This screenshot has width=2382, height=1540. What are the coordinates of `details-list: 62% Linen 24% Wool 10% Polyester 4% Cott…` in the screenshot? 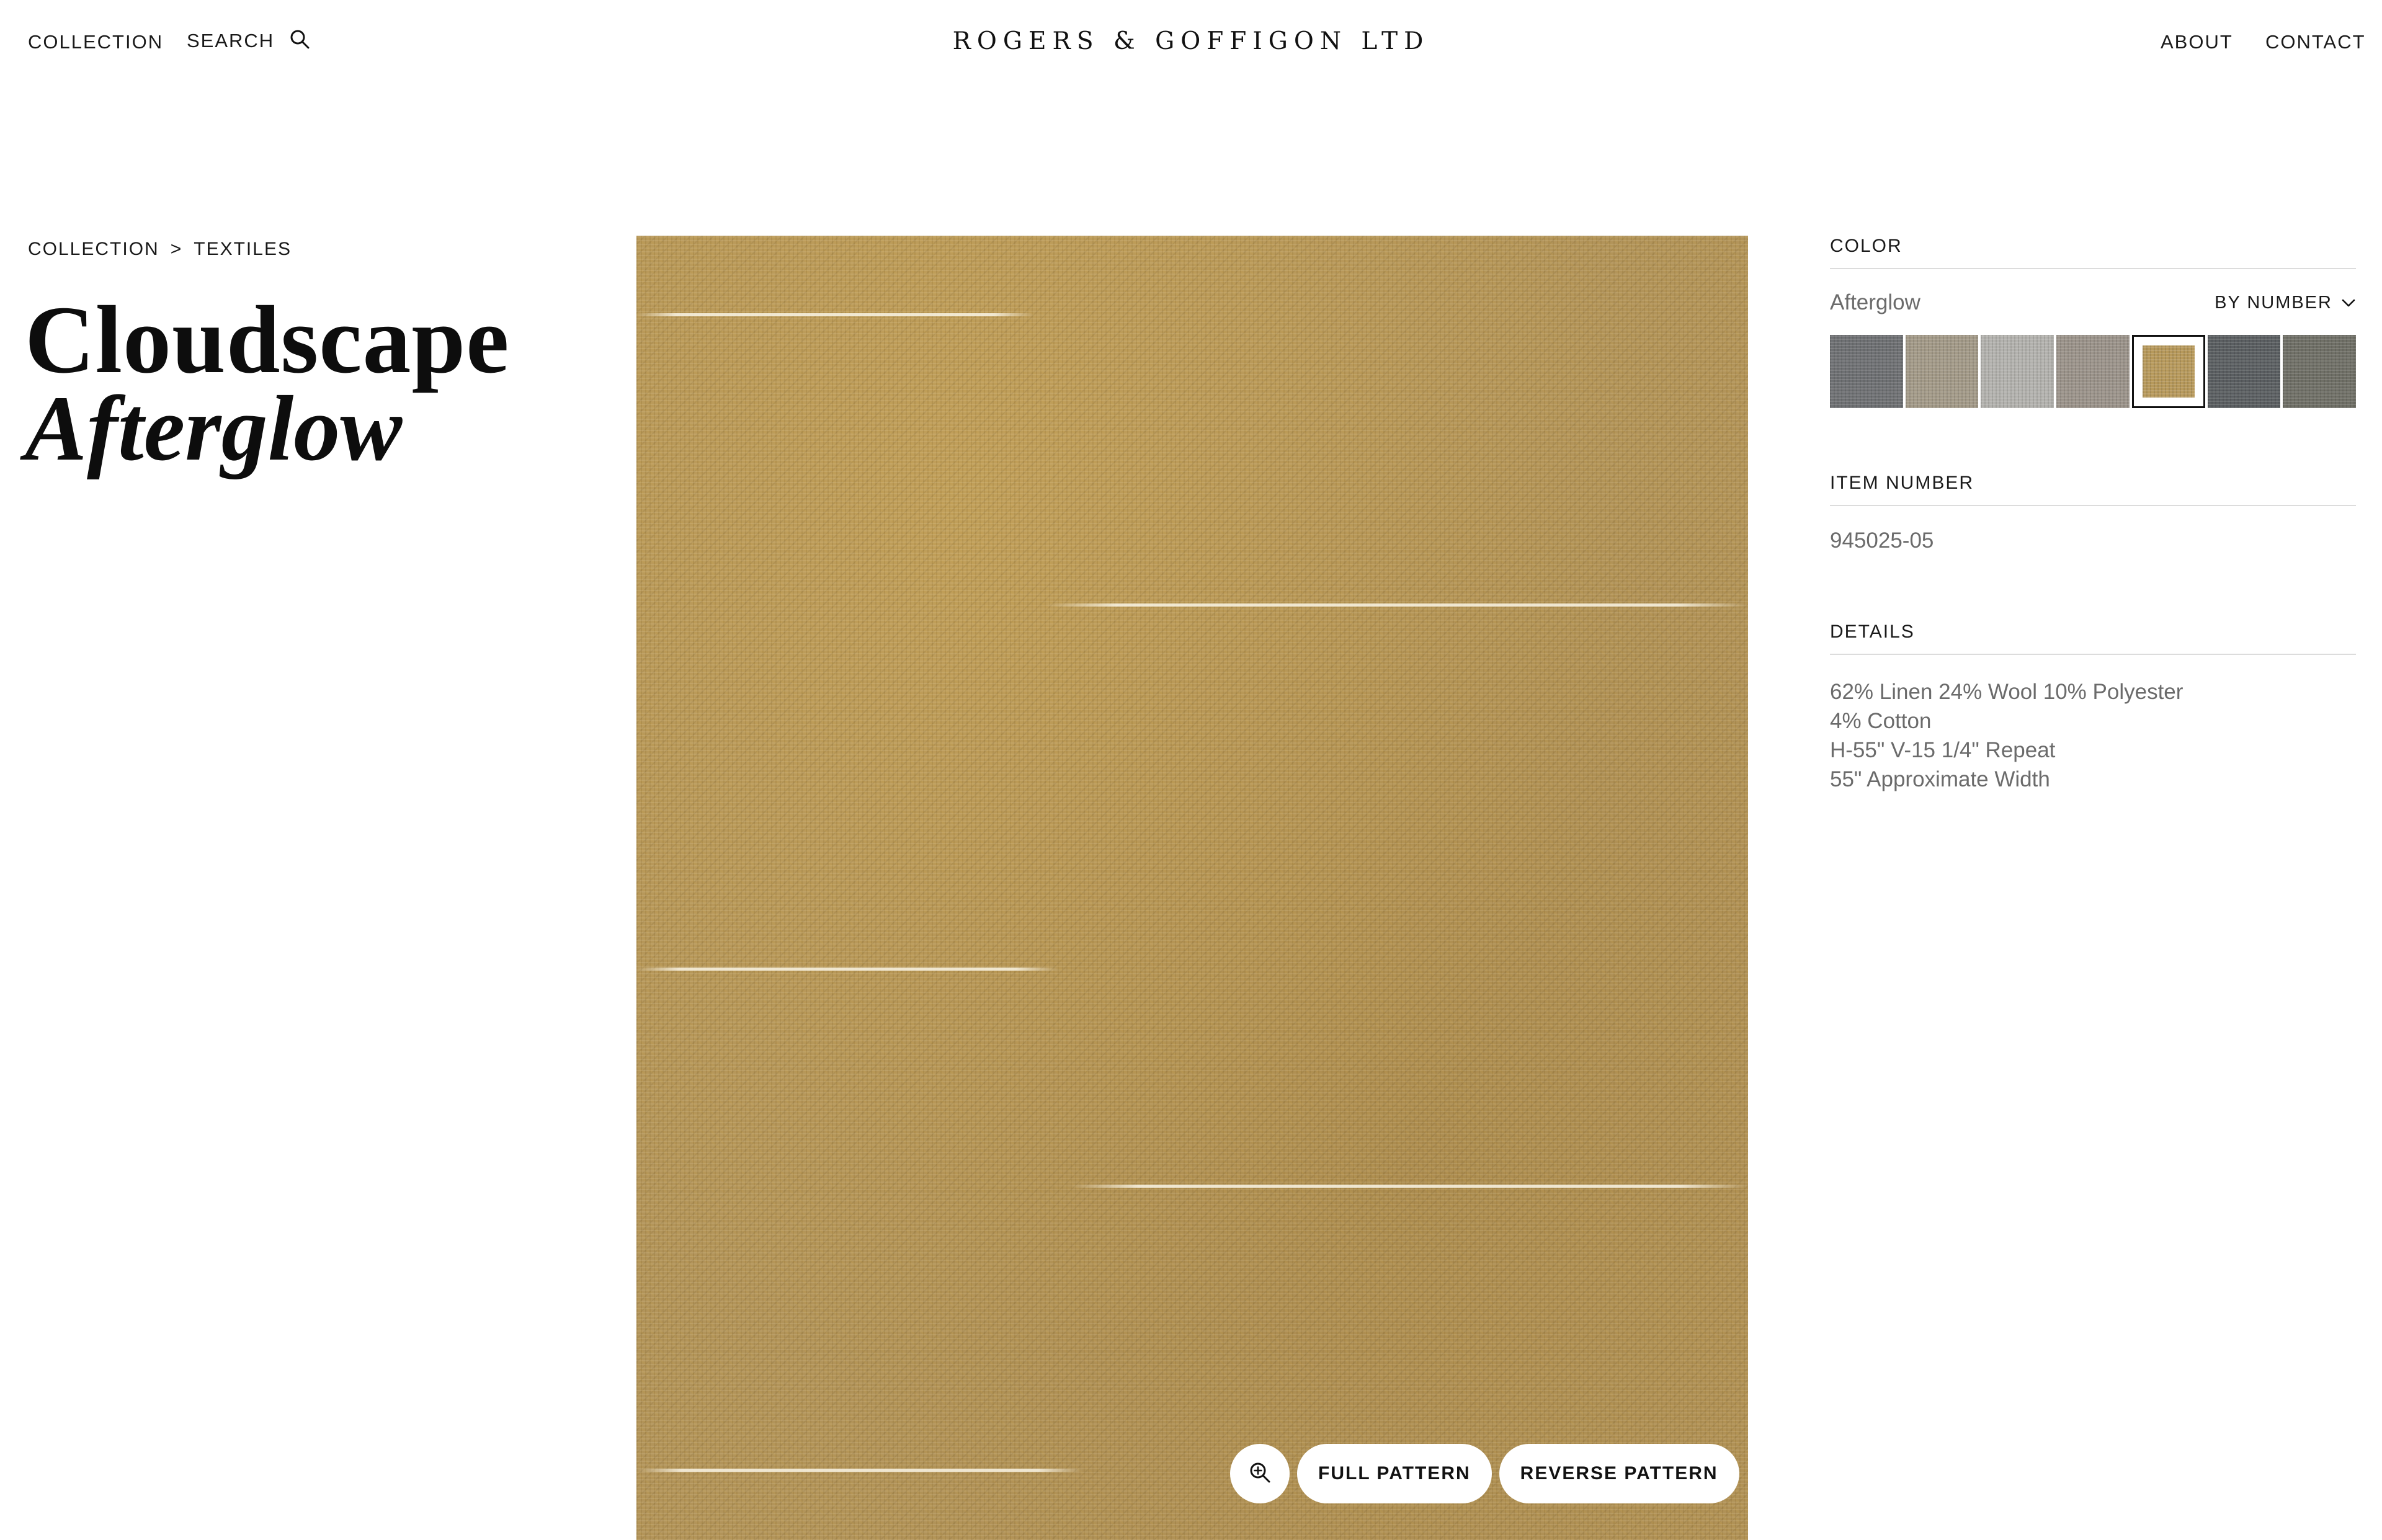 It's located at (2093, 735).